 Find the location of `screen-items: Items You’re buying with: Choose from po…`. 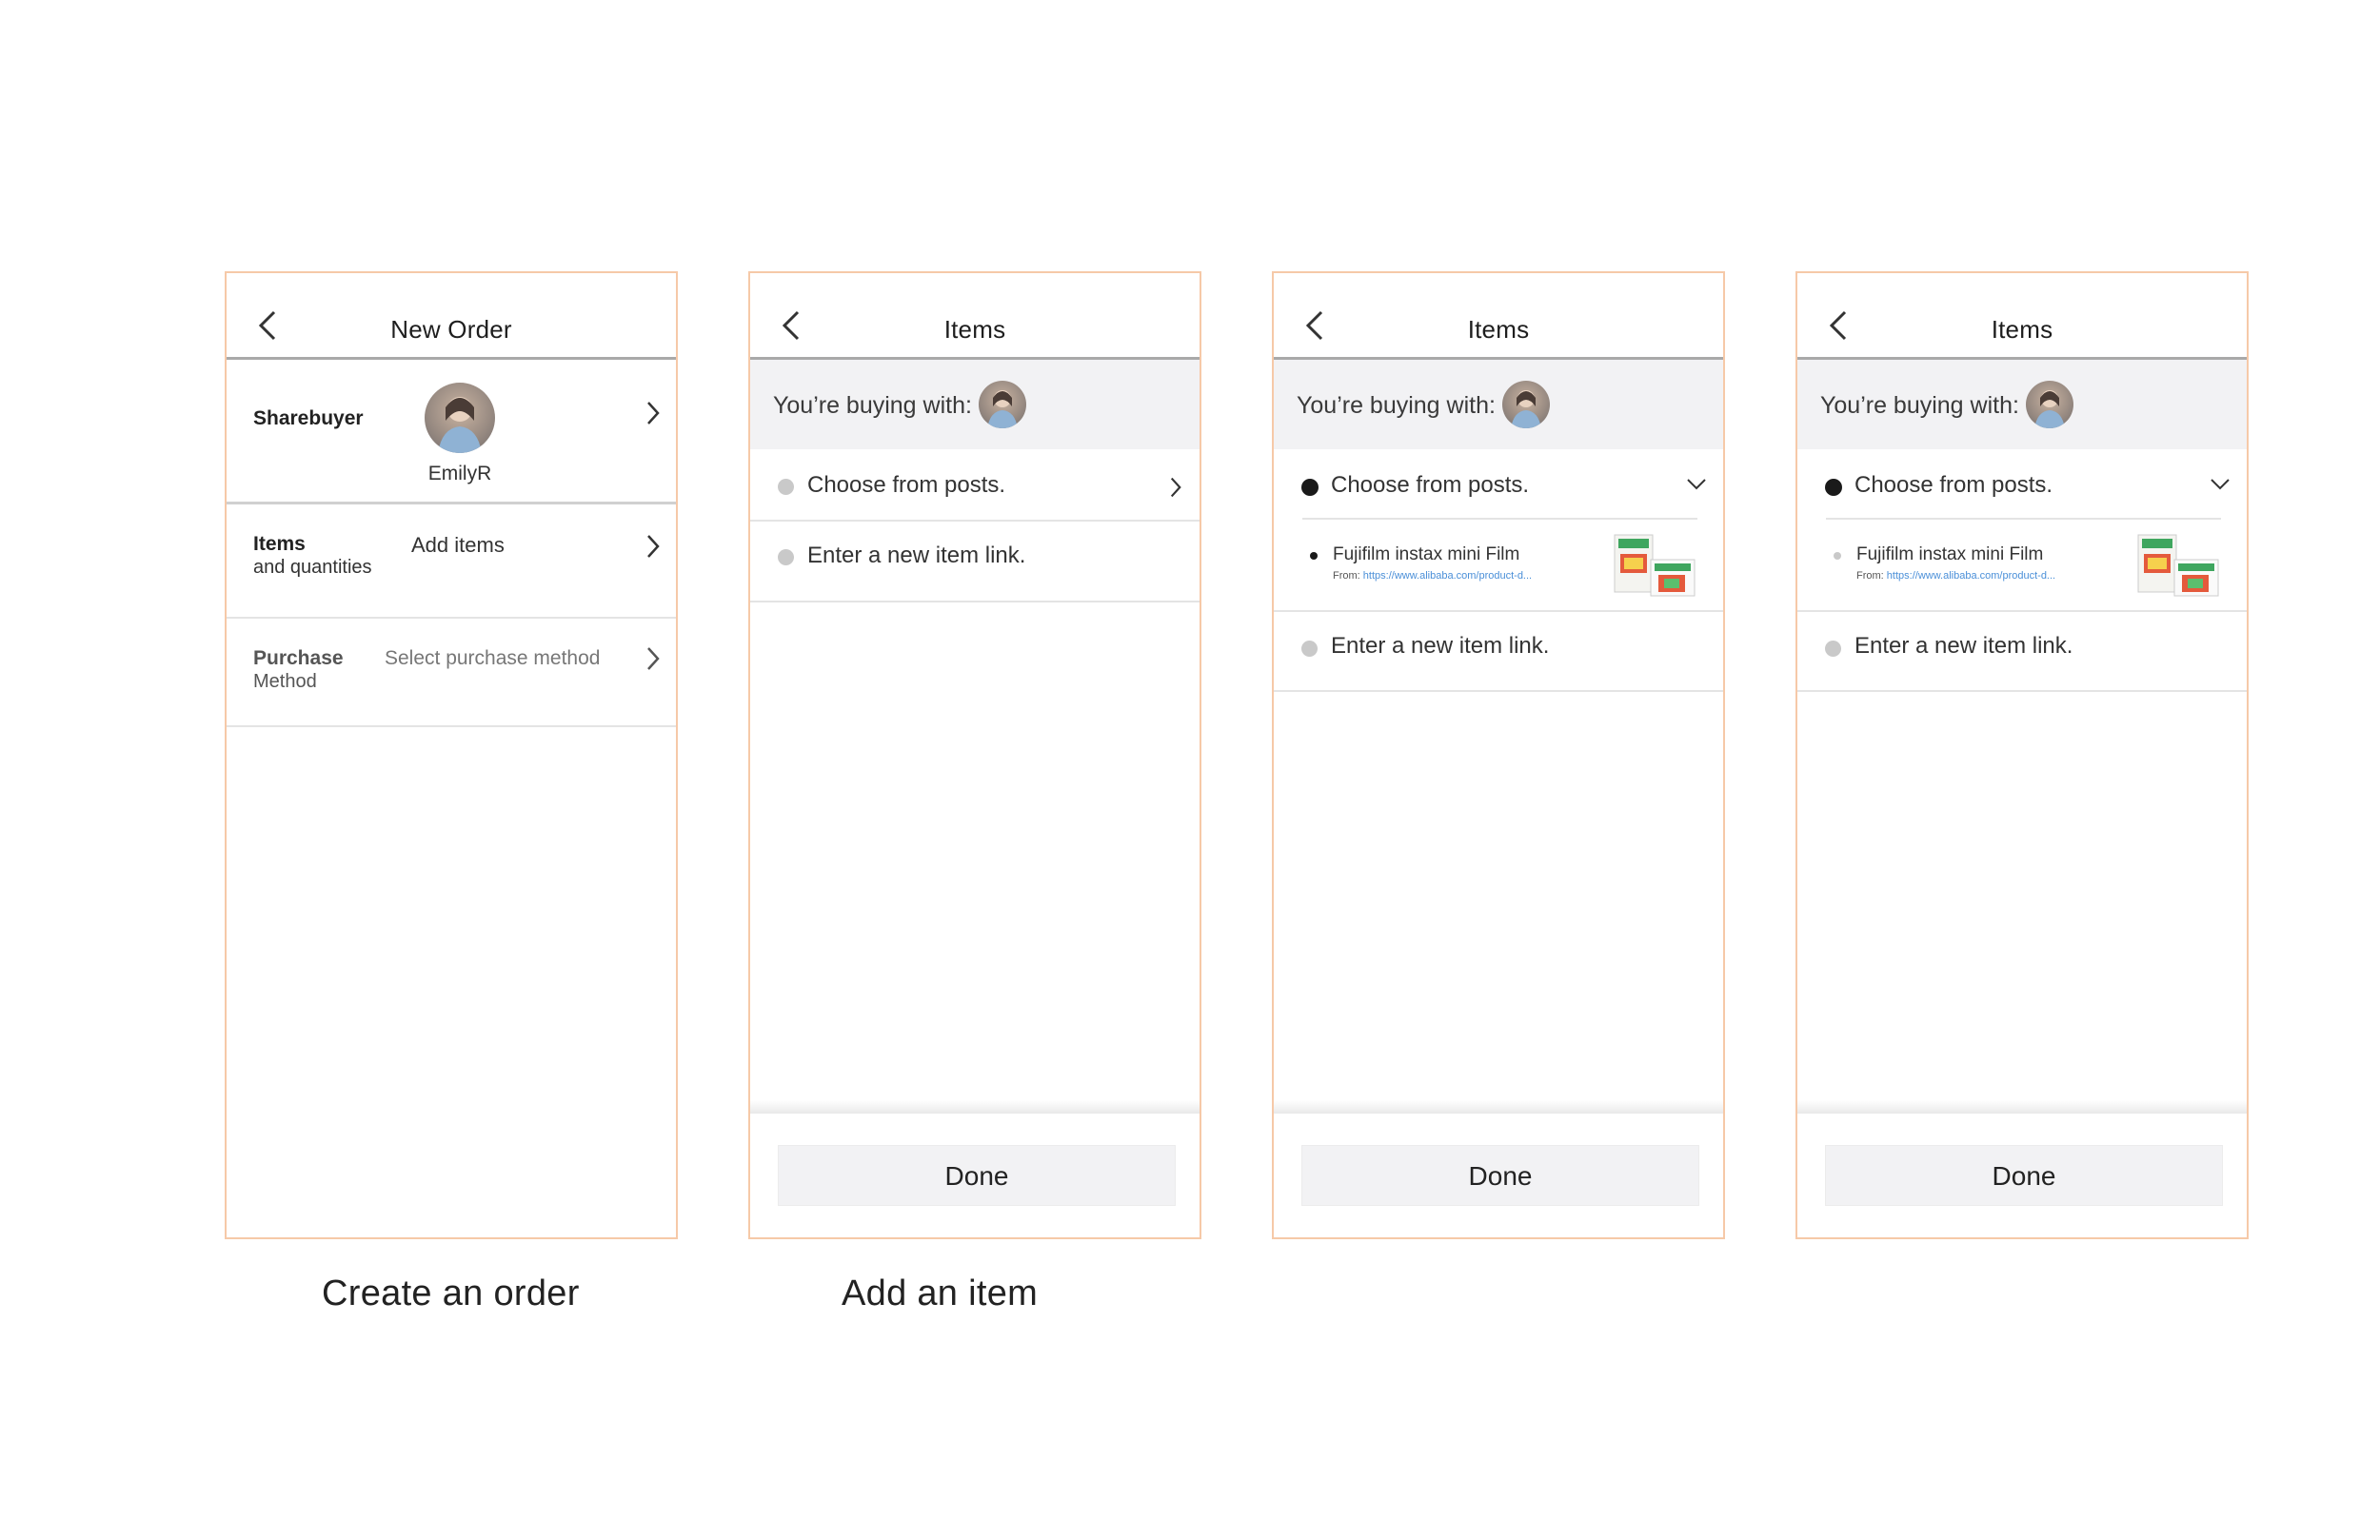

screen-items: Items You’re buying with: Choose from po… is located at coordinates (974, 755).